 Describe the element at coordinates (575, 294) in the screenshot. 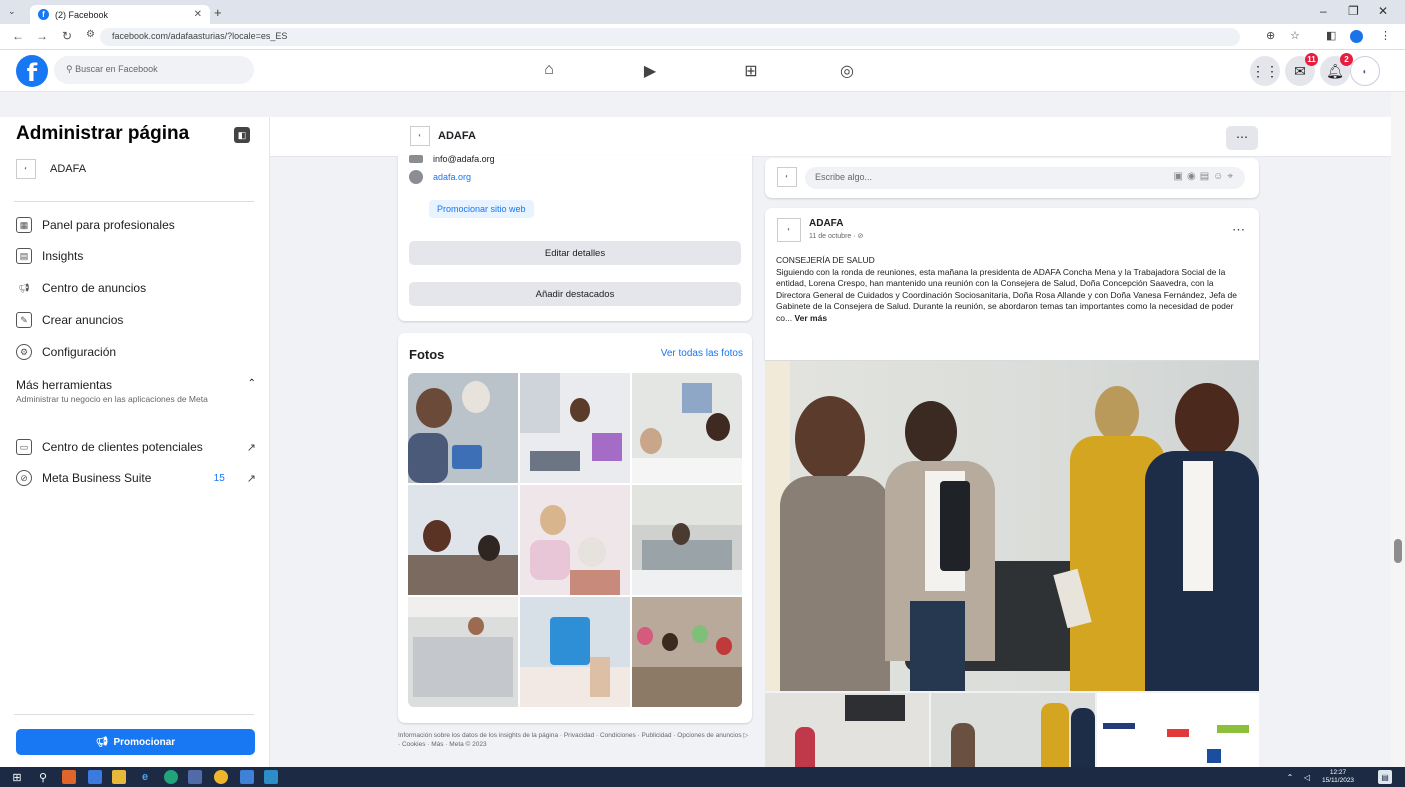

I see `add-featured-button: Añadir destacados` at that location.